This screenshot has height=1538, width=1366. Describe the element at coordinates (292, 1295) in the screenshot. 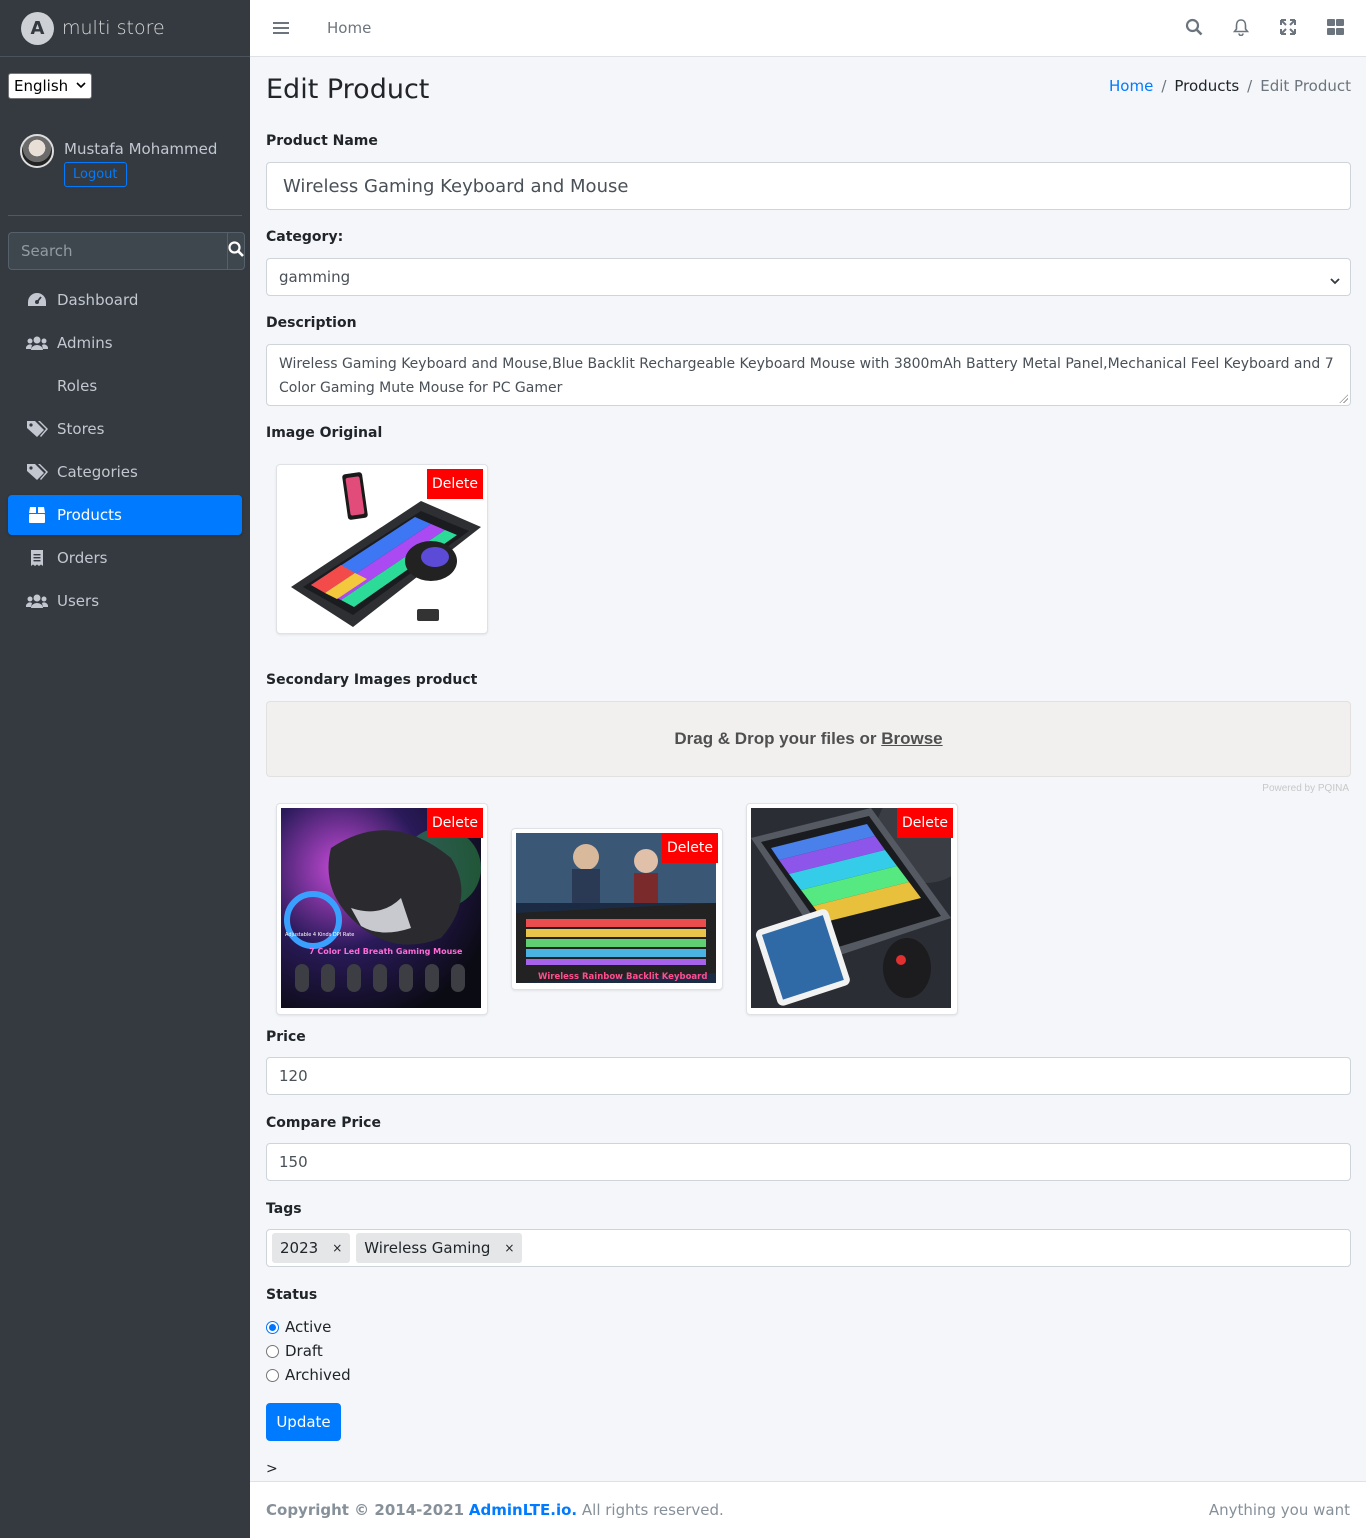

I see `status-label: Status` at that location.